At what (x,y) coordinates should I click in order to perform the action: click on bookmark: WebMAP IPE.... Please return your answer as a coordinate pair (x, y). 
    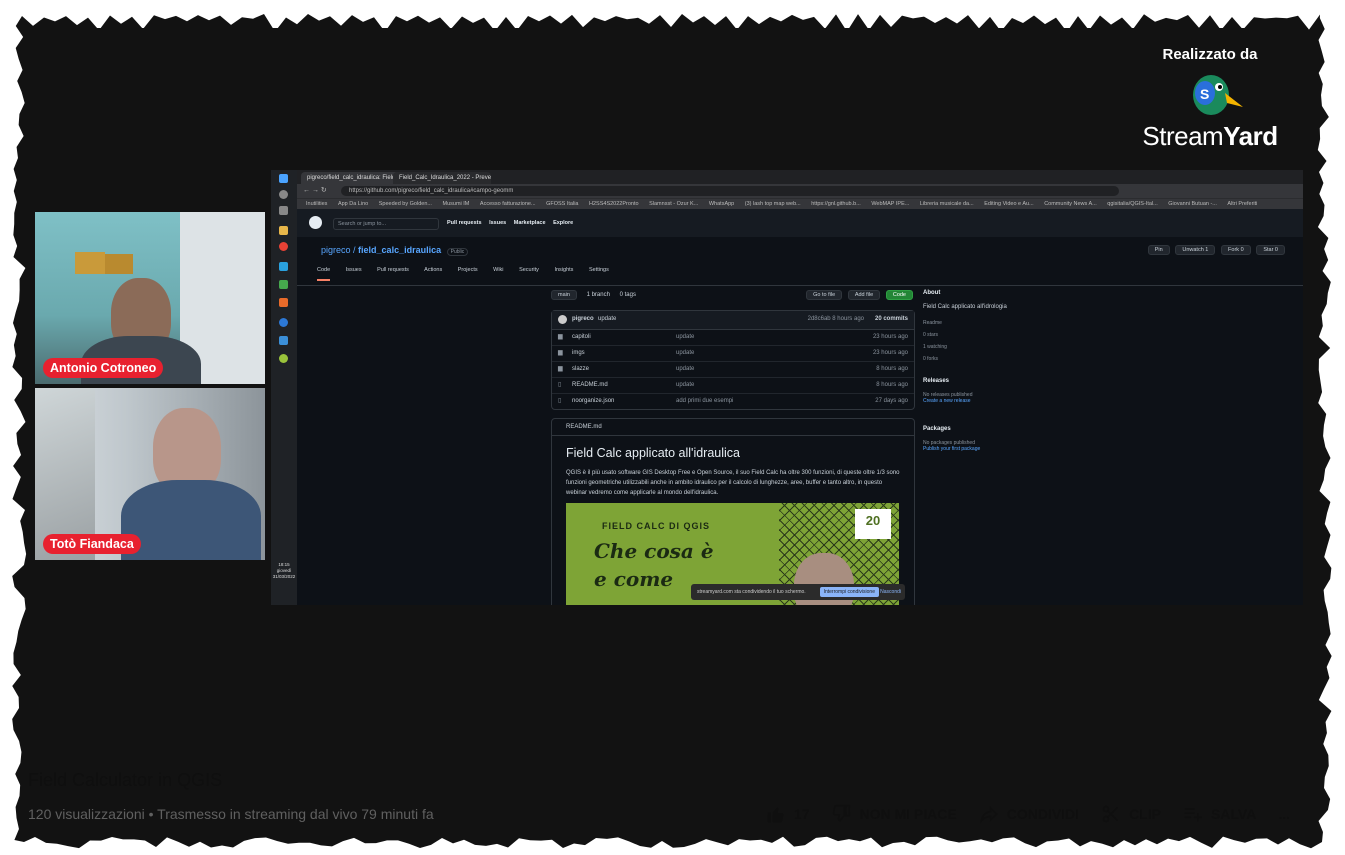
    Looking at the image, I should click on (890, 204).